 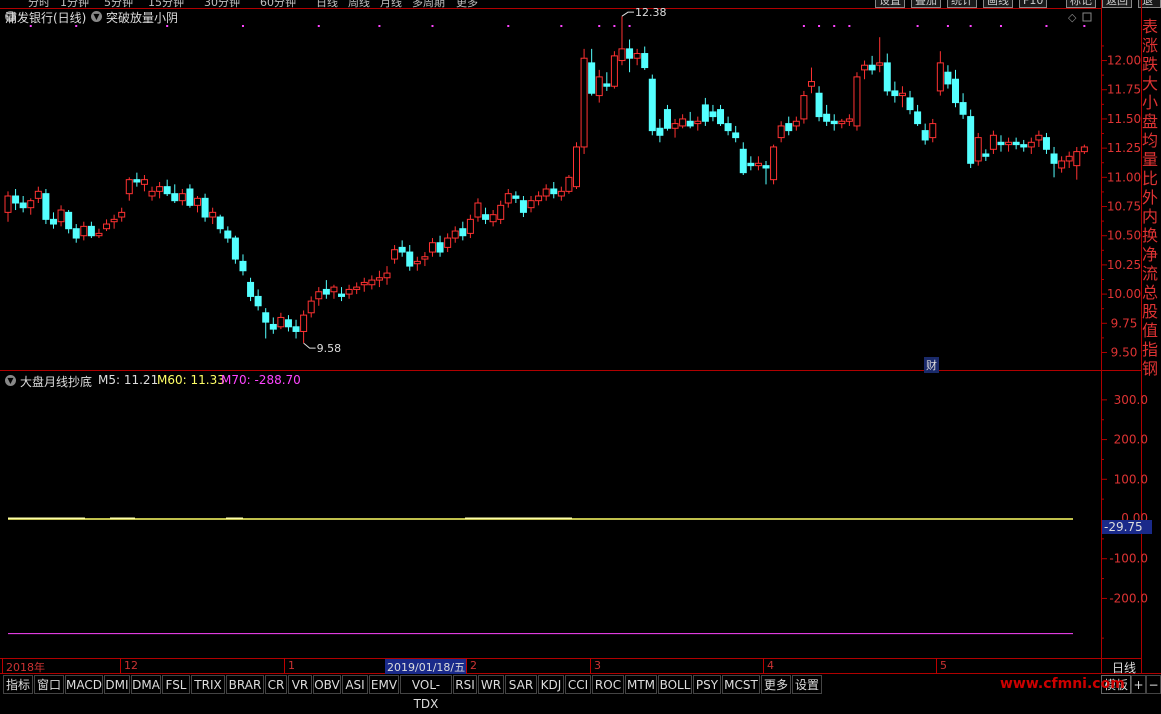 What do you see at coordinates (300, 684) in the screenshot?
I see `tab-vr: VR` at bounding box center [300, 684].